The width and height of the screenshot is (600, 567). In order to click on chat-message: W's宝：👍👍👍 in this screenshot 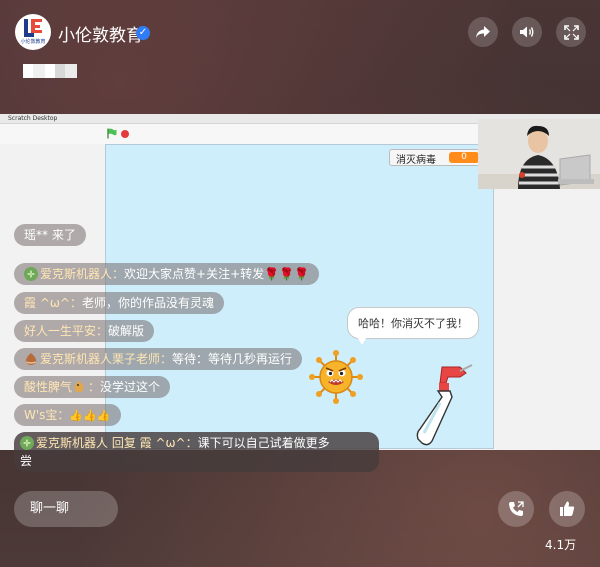, I will do `click(67, 415)`.